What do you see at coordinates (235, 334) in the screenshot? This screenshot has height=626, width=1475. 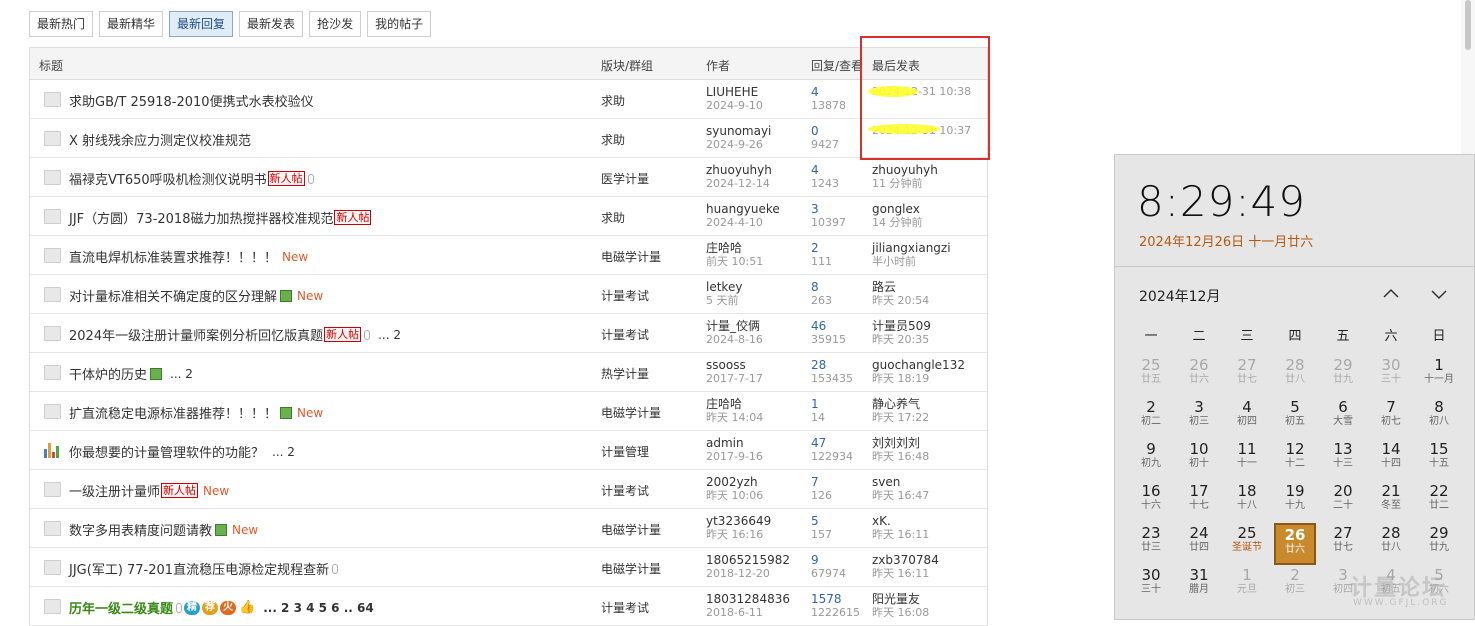 I see `thread-title: 2024年一级注册计量师案例分析回忆版真题 新人帖 ... 2` at bounding box center [235, 334].